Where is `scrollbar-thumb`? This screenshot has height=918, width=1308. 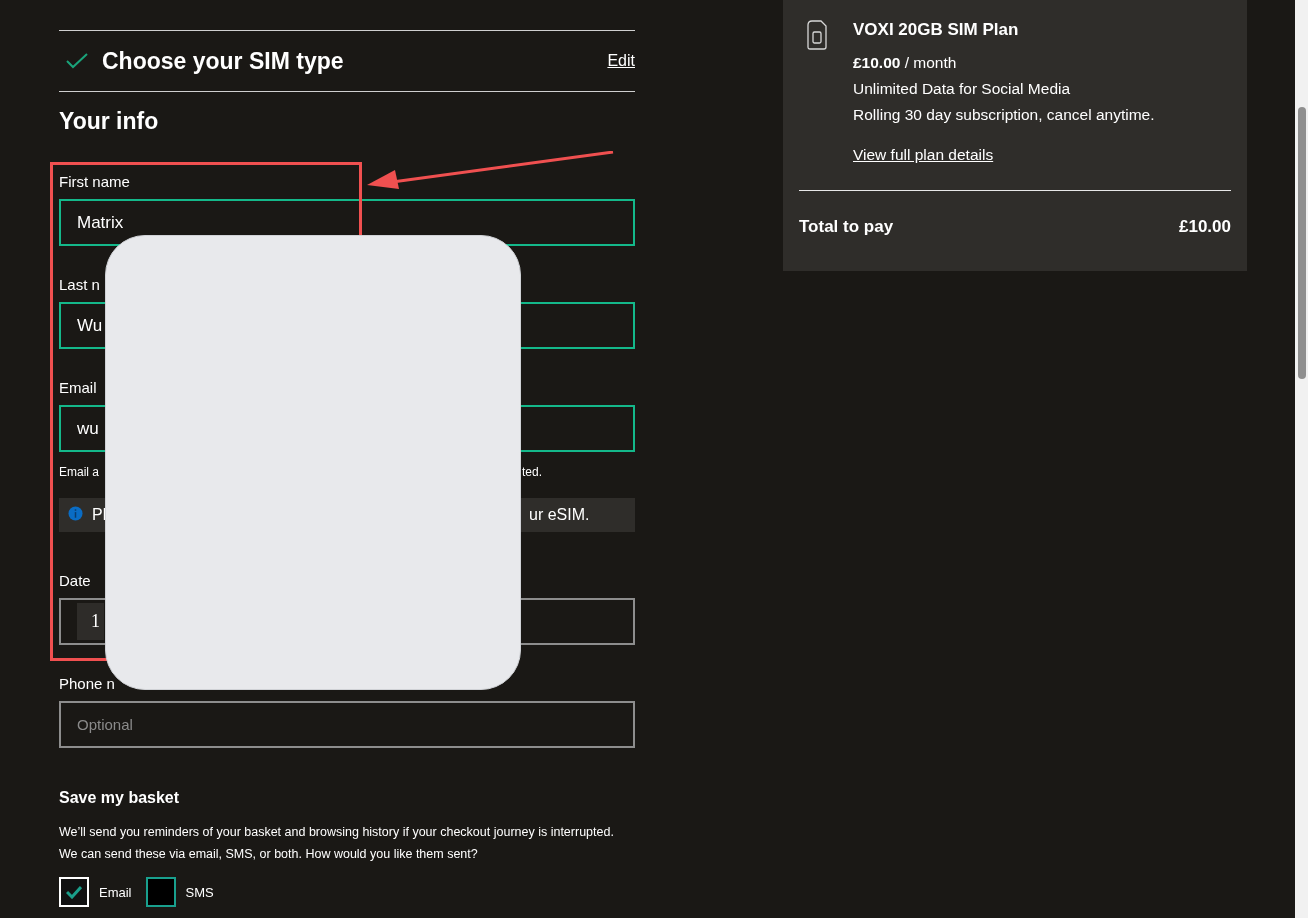 scrollbar-thumb is located at coordinates (1302, 243).